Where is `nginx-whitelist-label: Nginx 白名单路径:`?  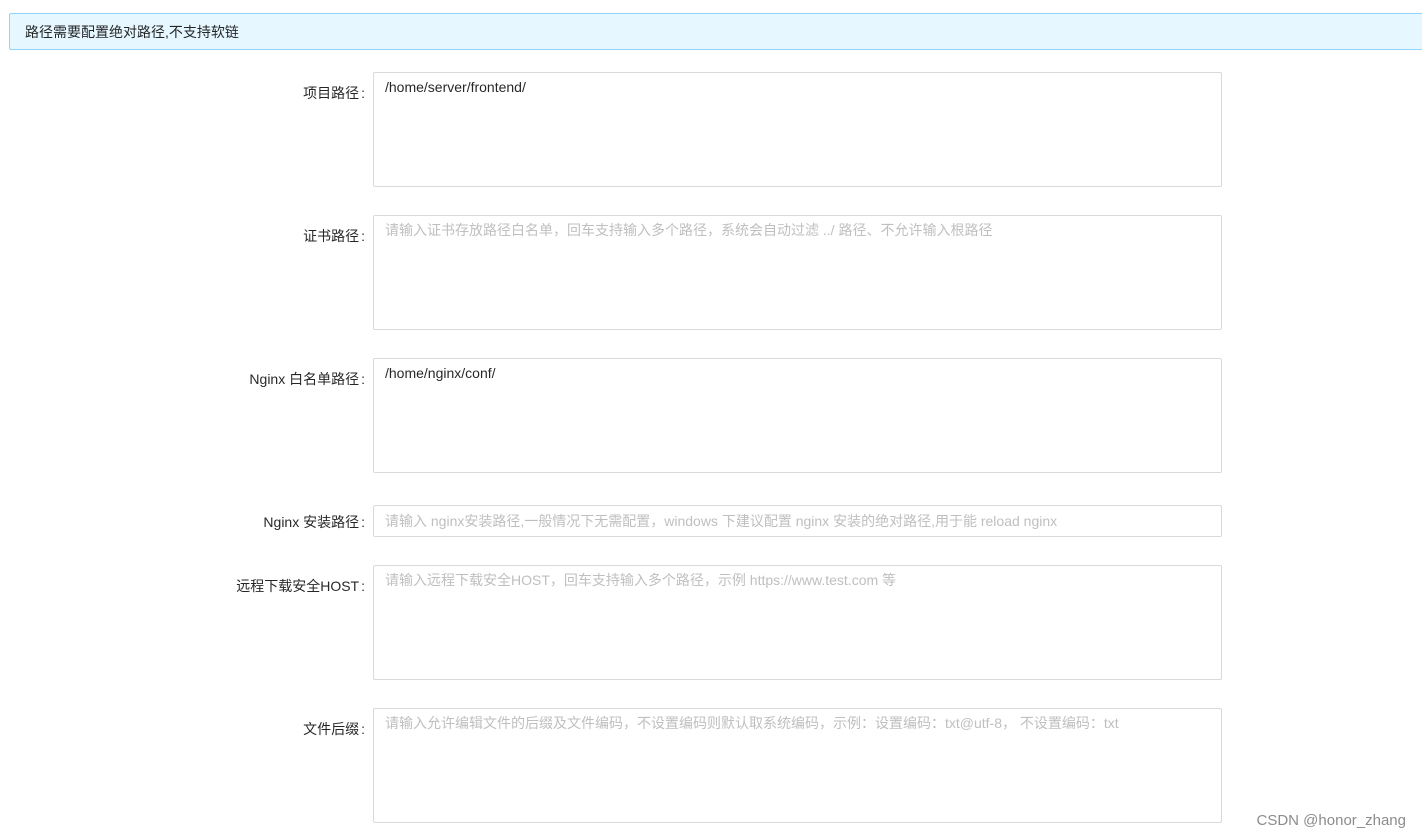
nginx-whitelist-label: Nginx 白名单路径: is located at coordinates (307, 379).